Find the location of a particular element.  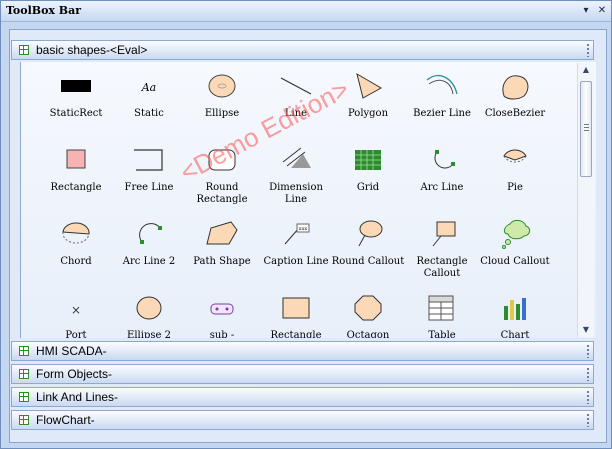

tool-item-label: StaticRect is located at coordinates (76, 113).